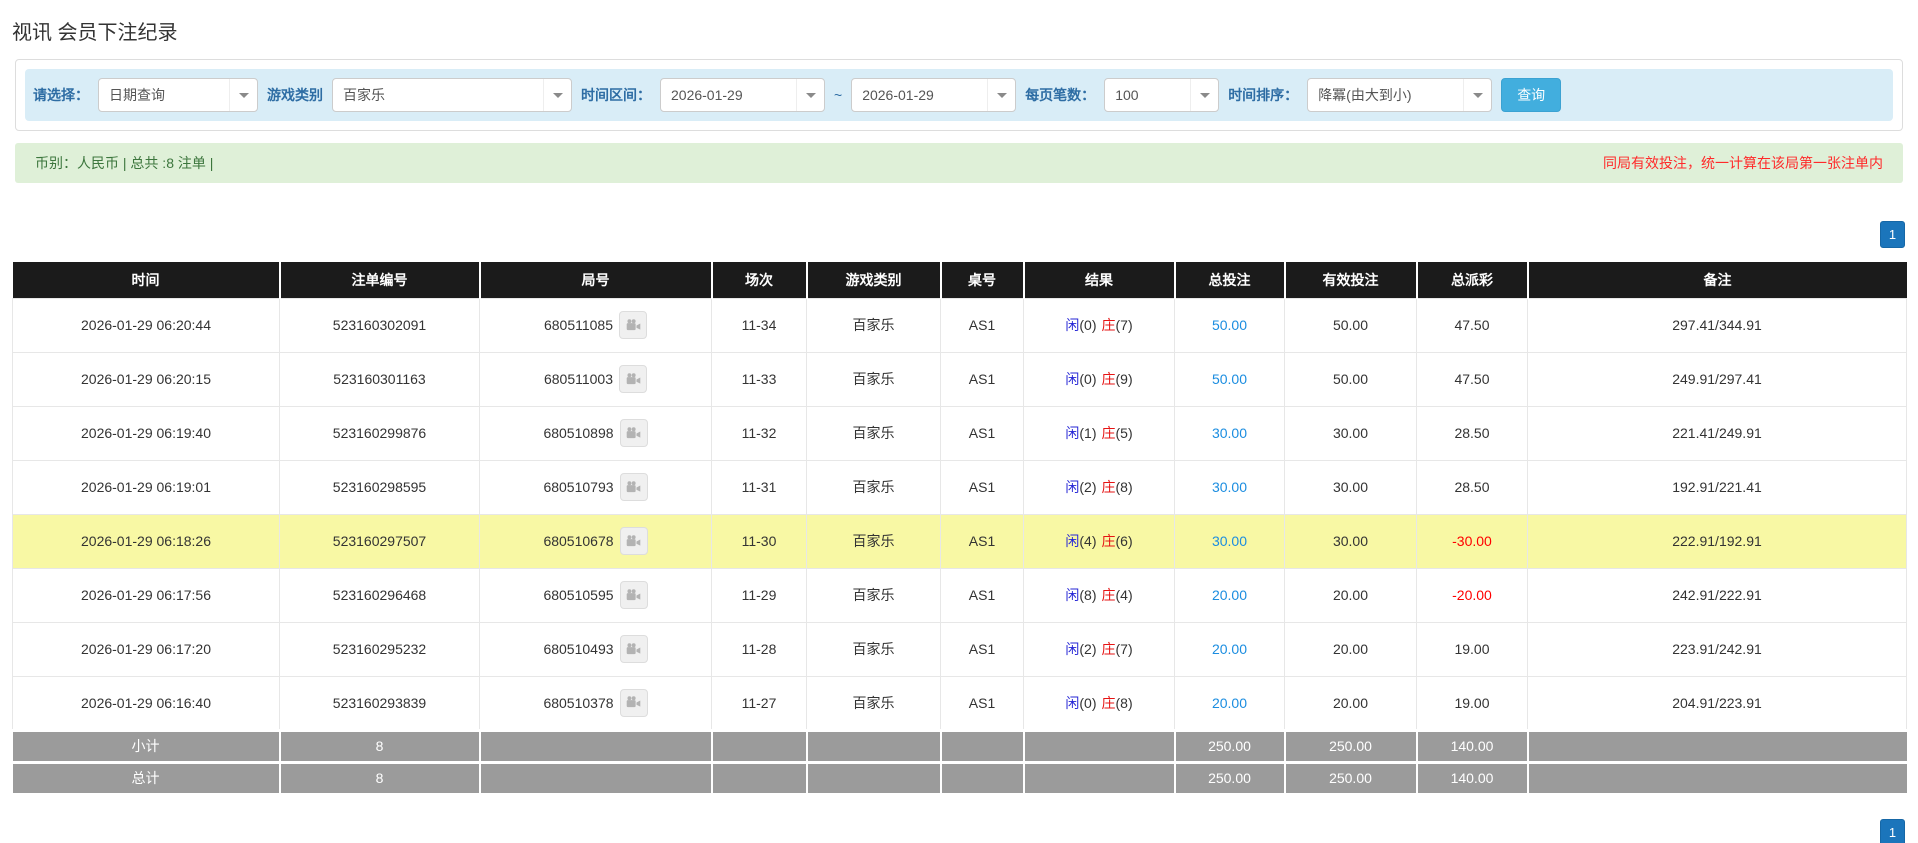 The height and width of the screenshot is (843, 1918). What do you see at coordinates (1472, 379) in the screenshot?
I see `cell-payout: 47.50` at bounding box center [1472, 379].